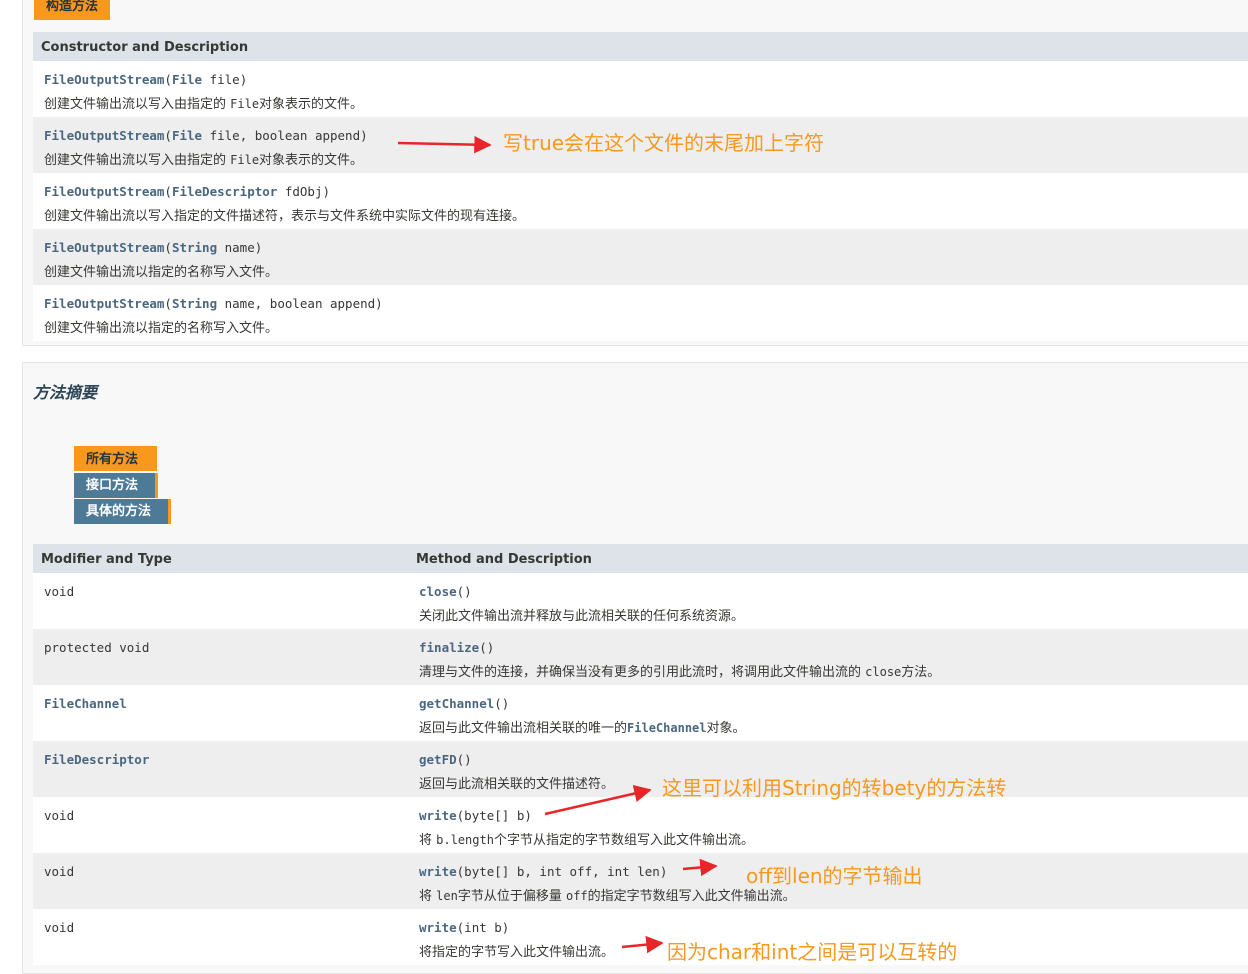  Describe the element at coordinates (700, 867) in the screenshot. I see `arrow-offlen` at that location.